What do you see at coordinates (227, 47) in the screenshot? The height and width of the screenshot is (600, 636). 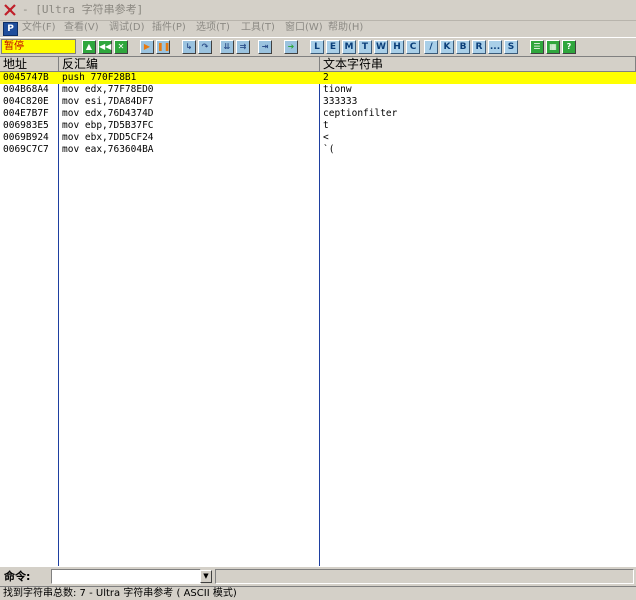 I see `trace-into-icon: ⇊` at bounding box center [227, 47].